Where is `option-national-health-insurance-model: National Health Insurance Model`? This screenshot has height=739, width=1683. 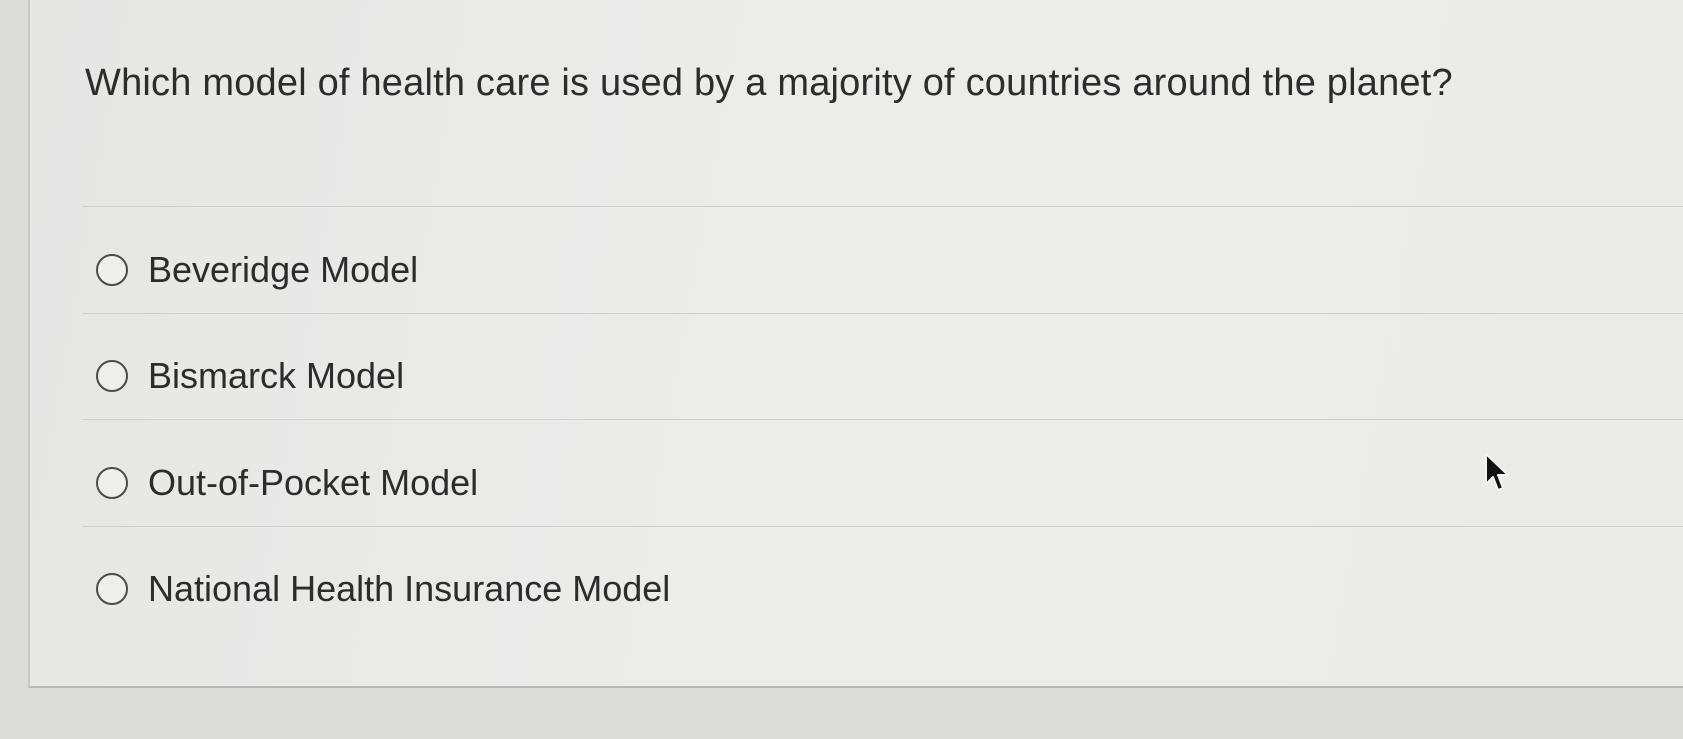
option-national-health-insurance-model: National Health Insurance Model is located at coordinates (383, 589).